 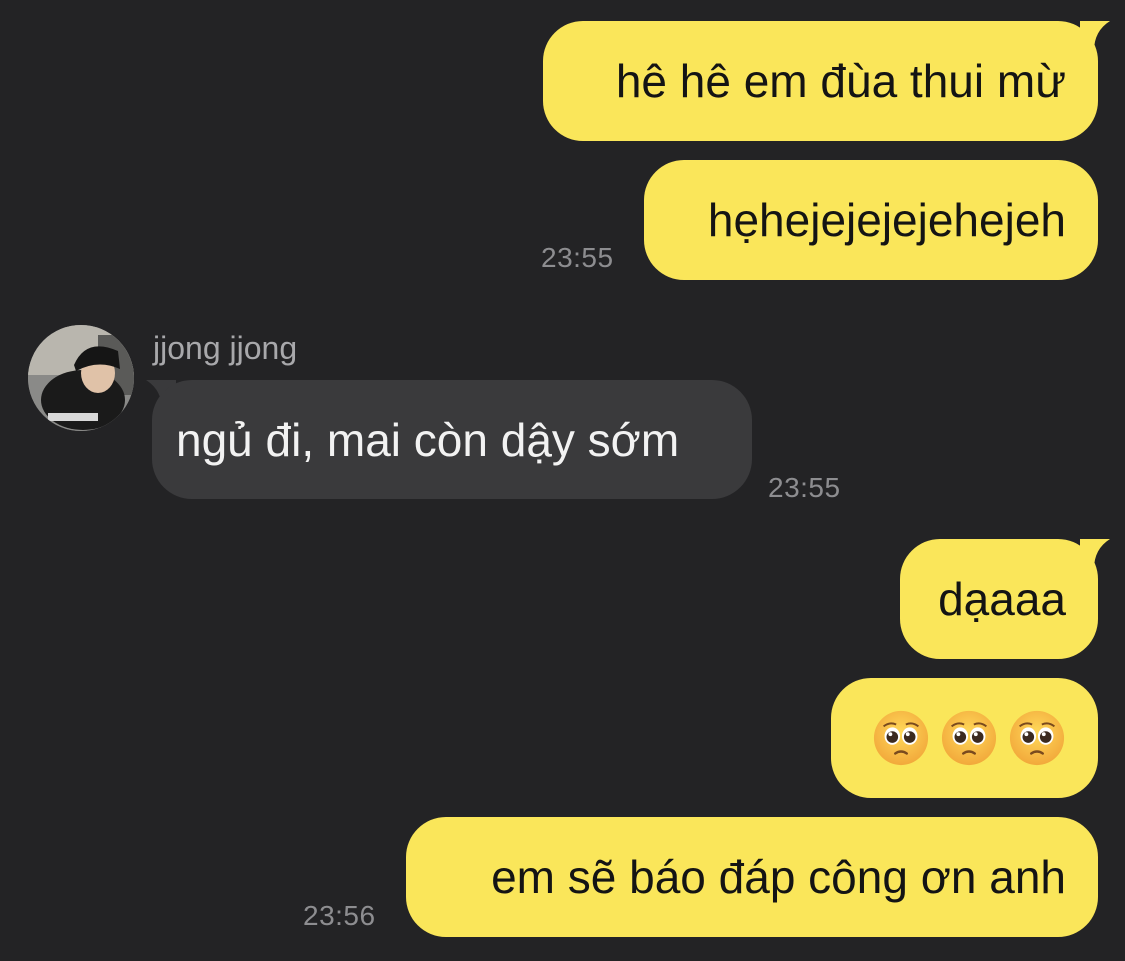 I want to click on contact-avatar, so click(x=81, y=378).